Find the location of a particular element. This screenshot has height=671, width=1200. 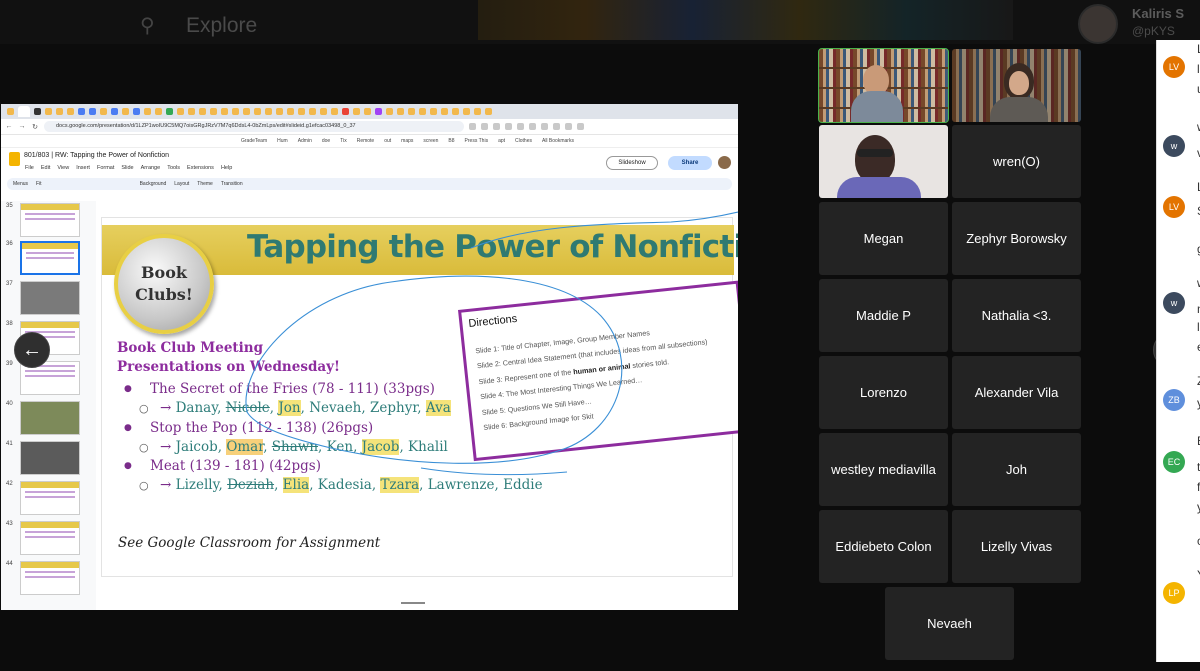

bookmark: All Bookmarks is located at coordinates (558, 141).